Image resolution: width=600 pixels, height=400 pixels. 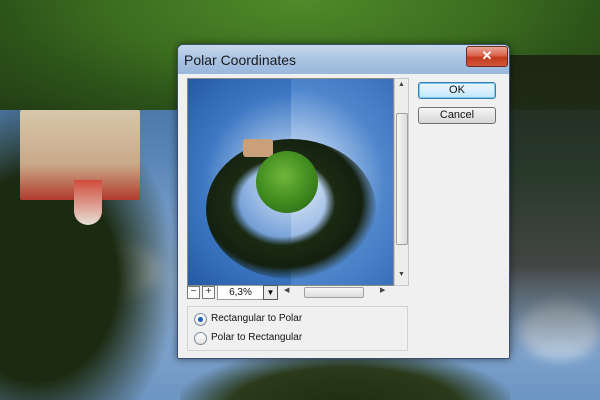 What do you see at coordinates (257, 318) in the screenshot?
I see `option-label: Rectangular to Polar` at bounding box center [257, 318].